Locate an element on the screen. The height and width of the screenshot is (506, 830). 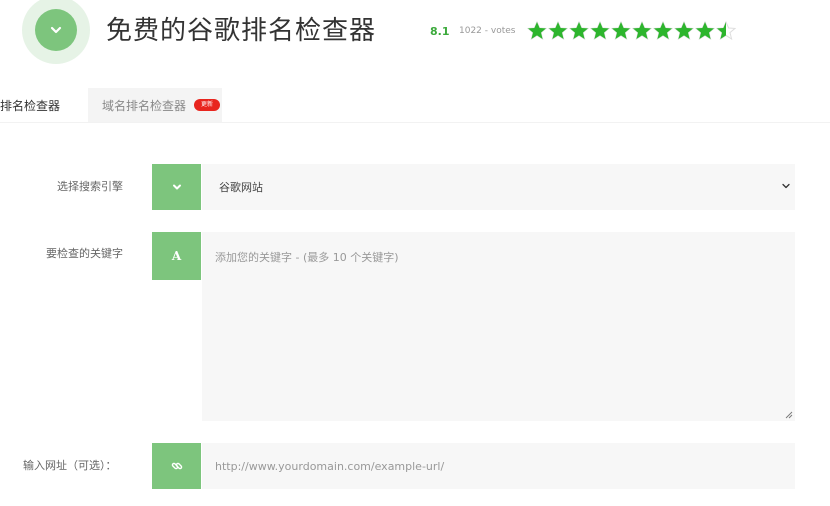
page-title: 免费的谷歌排名检查器 is located at coordinates (241, 31).